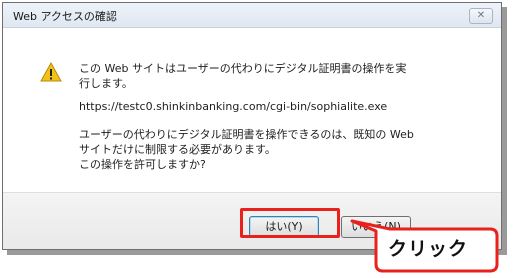 This screenshot has height=278, width=513. I want to click on click-callout-label: クリック, so click(428, 249).